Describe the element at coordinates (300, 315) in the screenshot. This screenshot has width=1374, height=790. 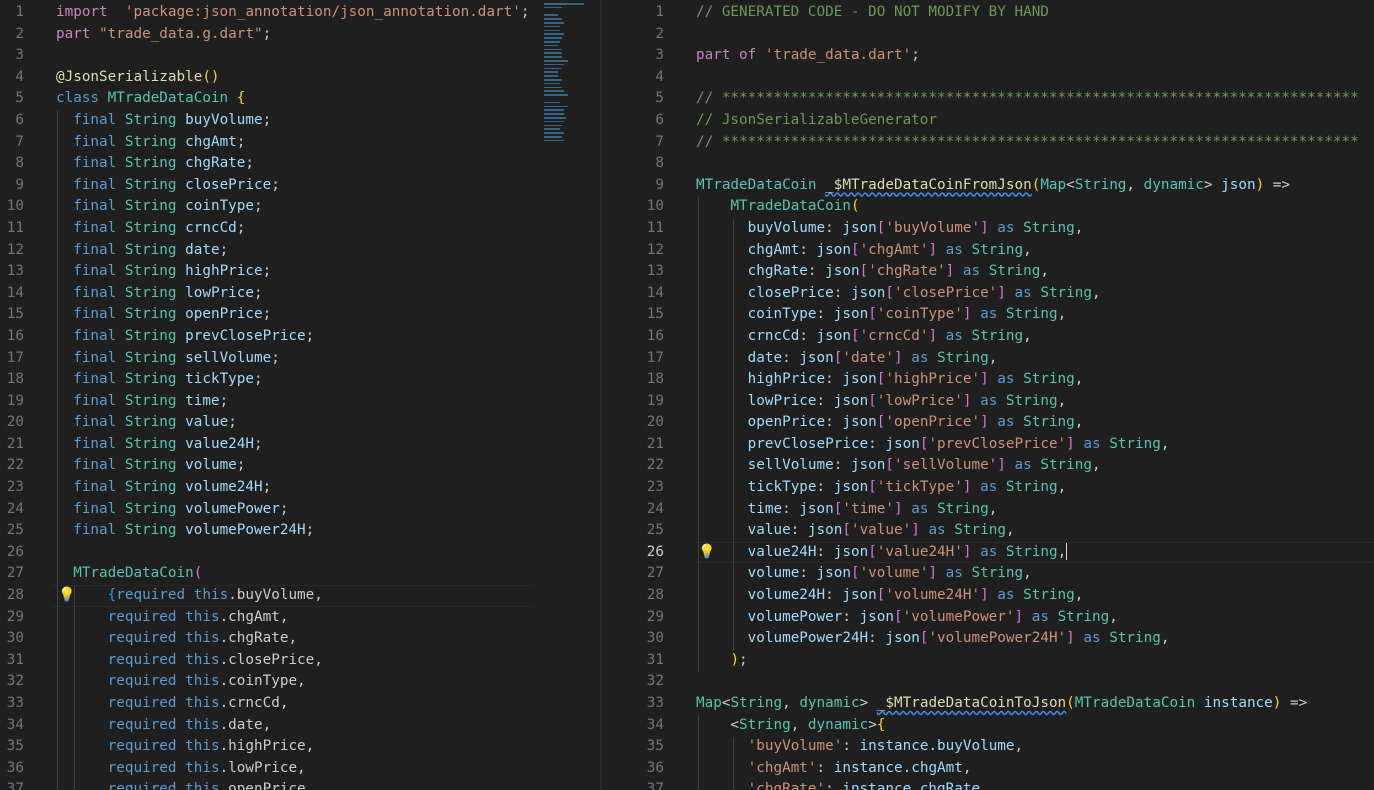
I see `code-line: 15 final String openPrice;` at that location.